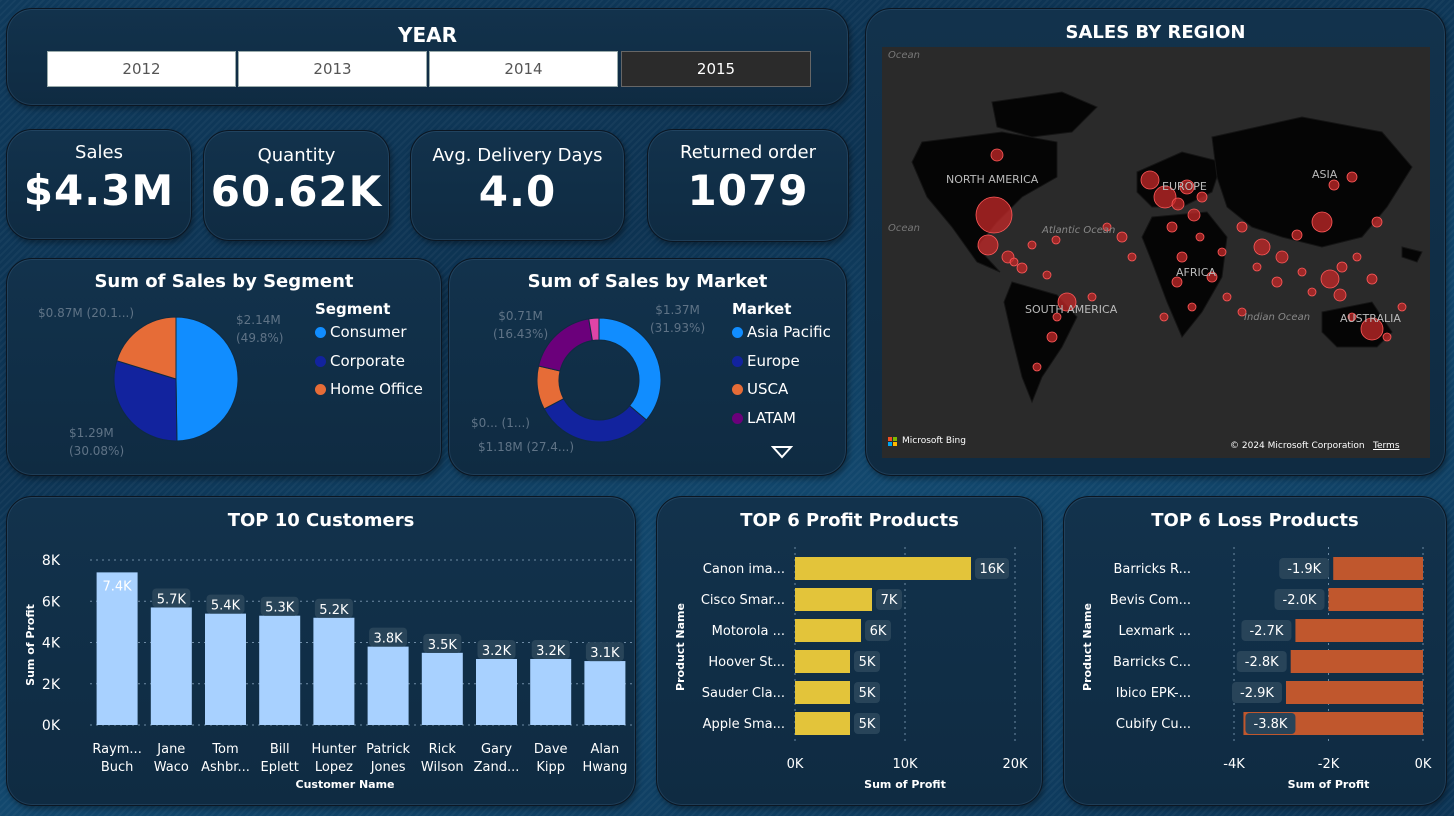  Describe the element at coordinates (369, 389) in the screenshot. I see `legend-item-home-office: Home Office` at that location.